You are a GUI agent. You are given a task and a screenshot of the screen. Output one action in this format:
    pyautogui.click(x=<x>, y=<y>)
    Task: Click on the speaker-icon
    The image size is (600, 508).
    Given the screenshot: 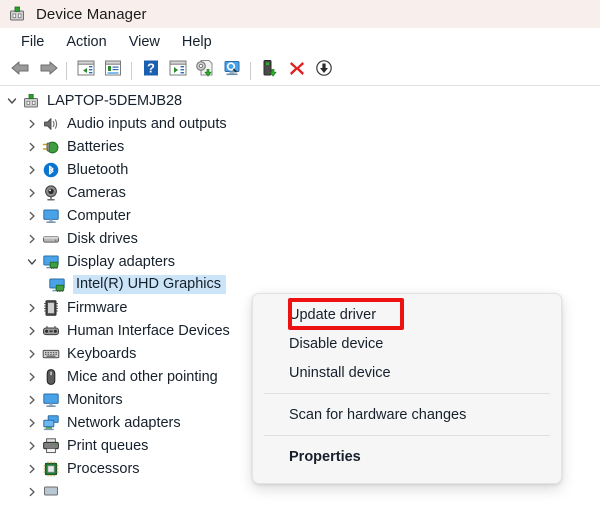 What is the action you would take?
    pyautogui.click(x=51, y=124)
    